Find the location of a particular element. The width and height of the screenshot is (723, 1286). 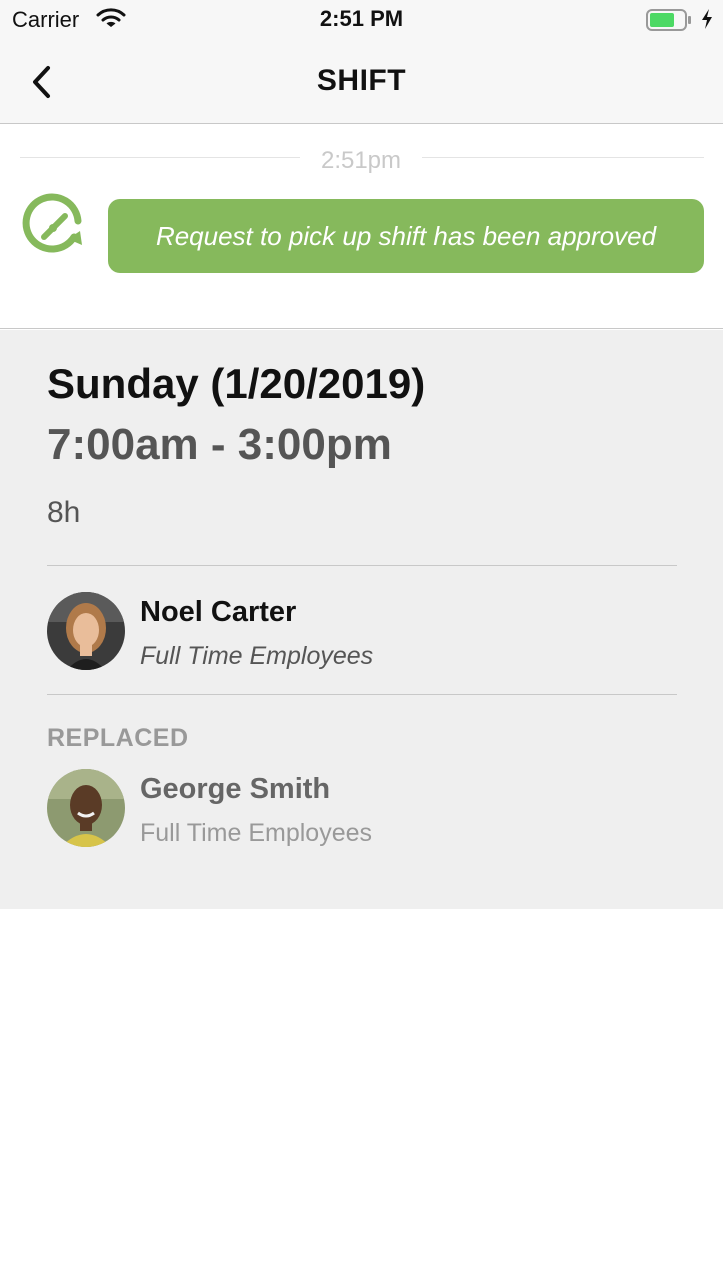

nav-bar: SHIFT is located at coordinates (361, 82).